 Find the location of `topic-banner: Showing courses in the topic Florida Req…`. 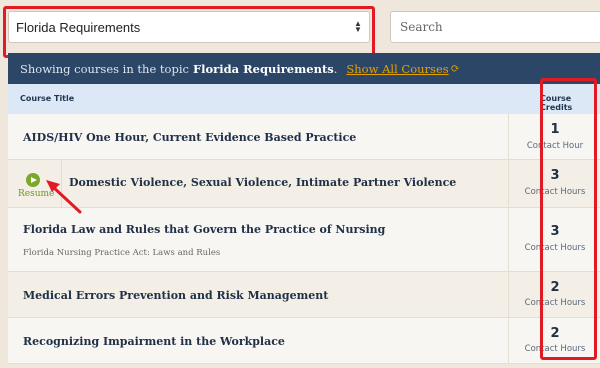

topic-banner: Showing courses in the topic Florida Req… is located at coordinates (304, 68).